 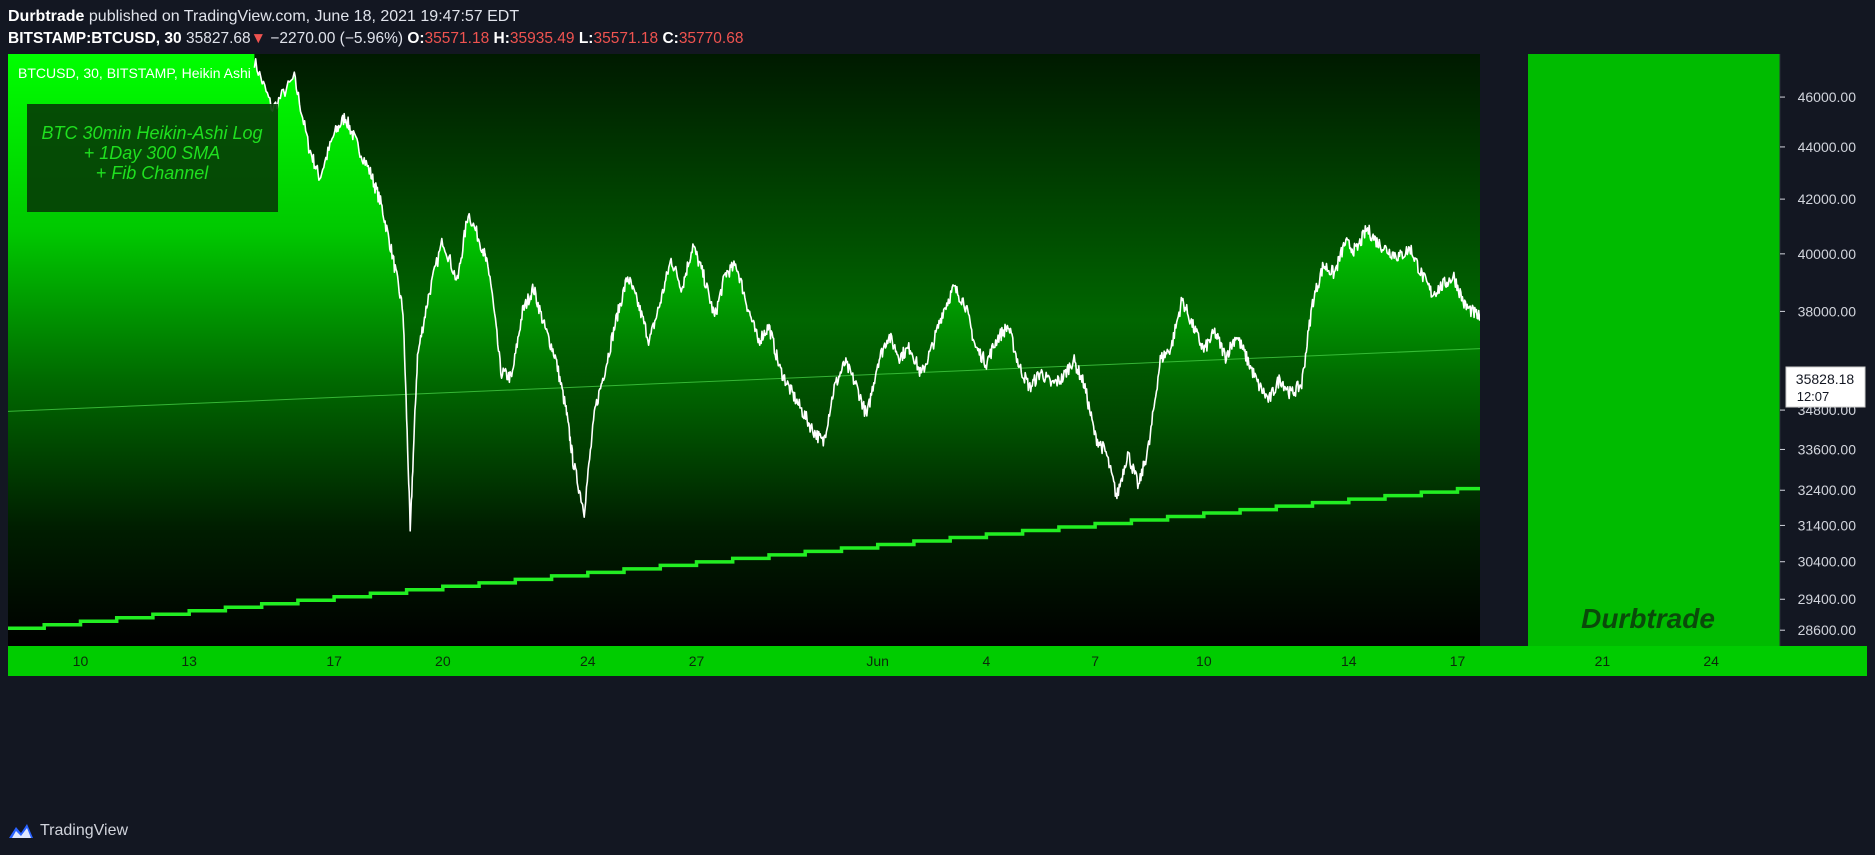 What do you see at coordinates (1813, 396) in the screenshot?
I see `price-tag-countdown: 12:07` at bounding box center [1813, 396].